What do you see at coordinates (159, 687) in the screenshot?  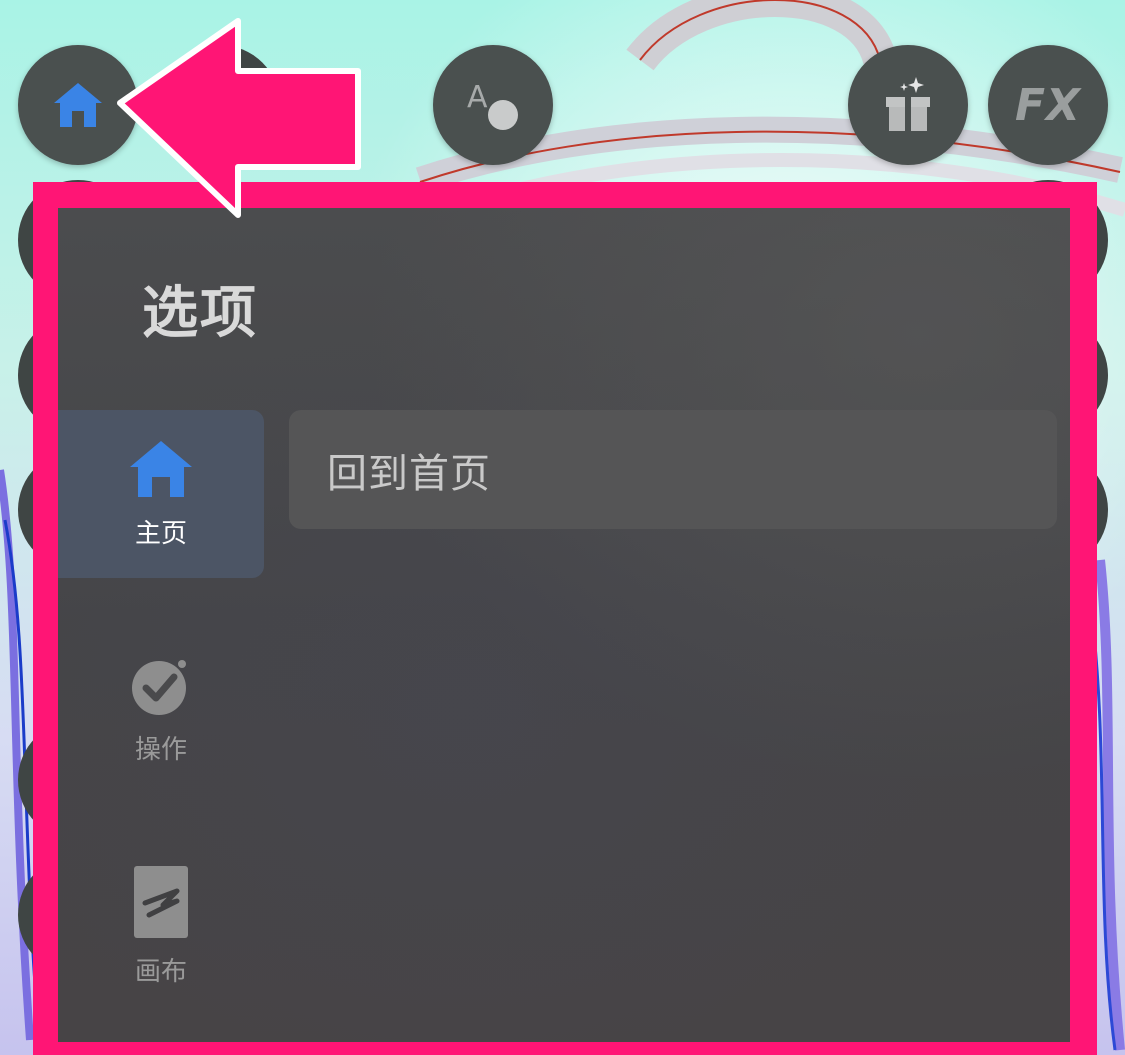 I see `check-circle-icon` at bounding box center [159, 687].